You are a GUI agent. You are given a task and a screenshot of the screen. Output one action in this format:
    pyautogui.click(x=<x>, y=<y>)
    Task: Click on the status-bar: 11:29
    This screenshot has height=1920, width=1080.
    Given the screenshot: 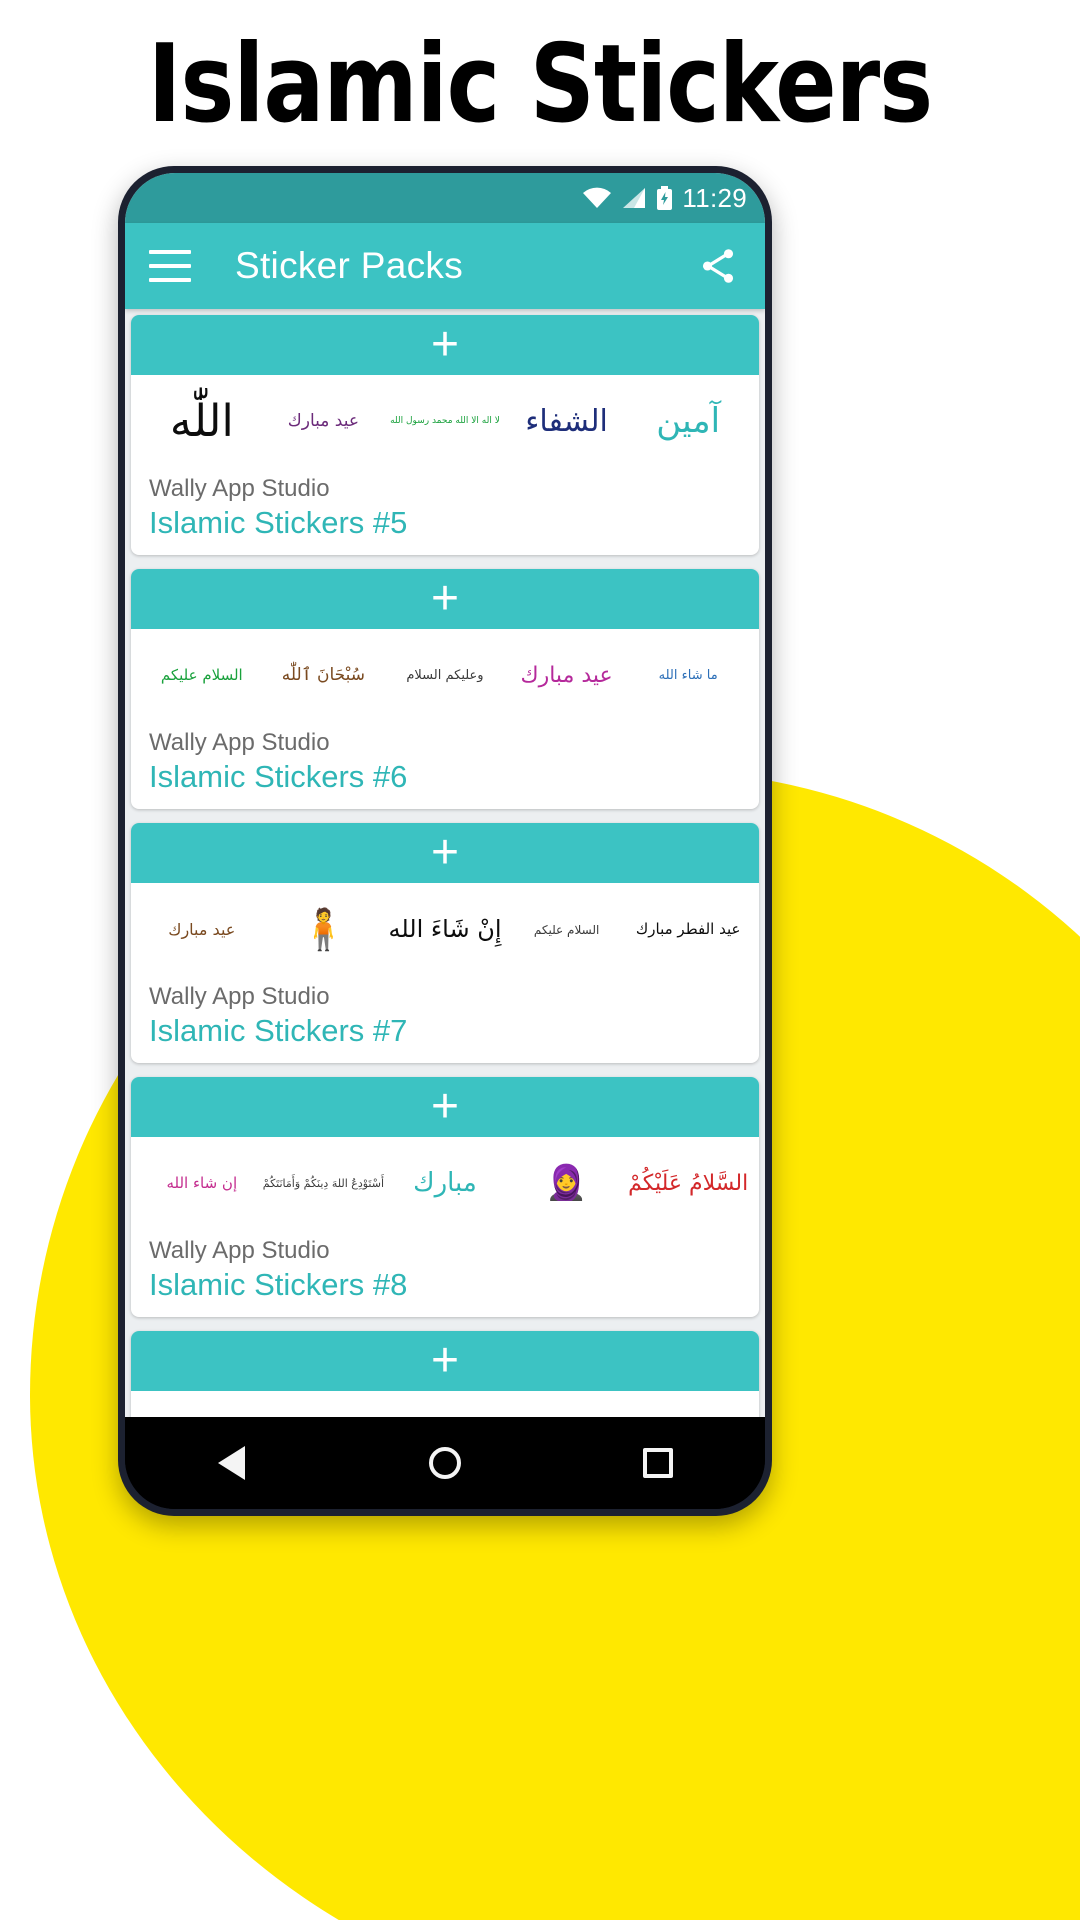 What is the action you would take?
    pyautogui.click(x=445, y=198)
    